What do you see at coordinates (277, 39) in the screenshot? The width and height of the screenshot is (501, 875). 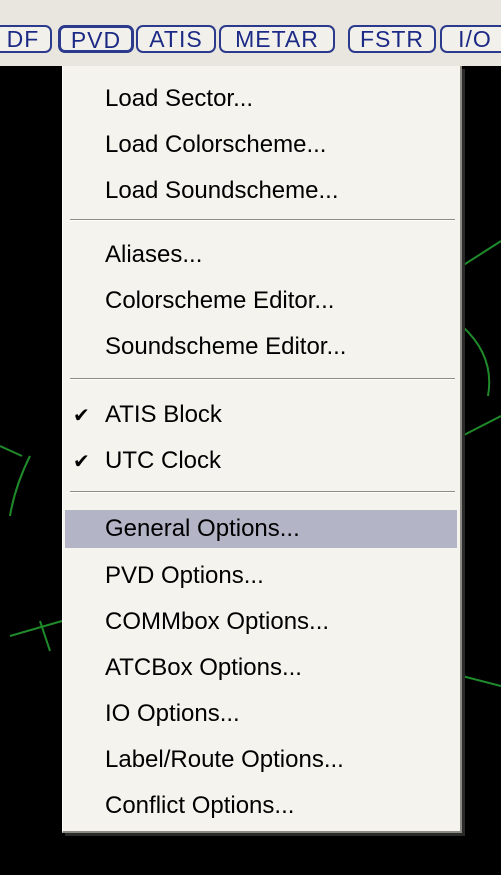 I see `toolbar-button-metar: METAR` at bounding box center [277, 39].